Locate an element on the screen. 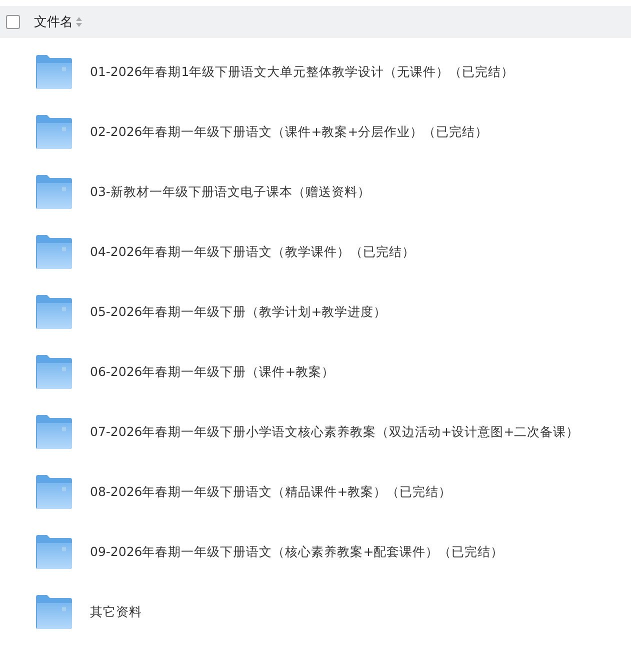 The width and height of the screenshot is (631, 645). folder-name: 06-2026年春期一年级下册（课件+教案） is located at coordinates (212, 372).